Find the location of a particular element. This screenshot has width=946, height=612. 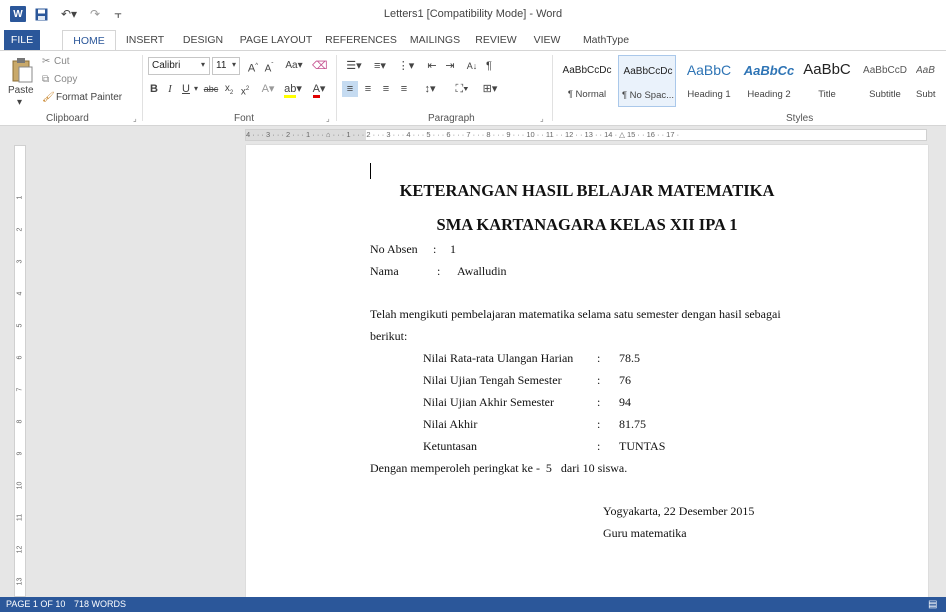

styles-group-label: Styles is located at coordinates (800, 118).